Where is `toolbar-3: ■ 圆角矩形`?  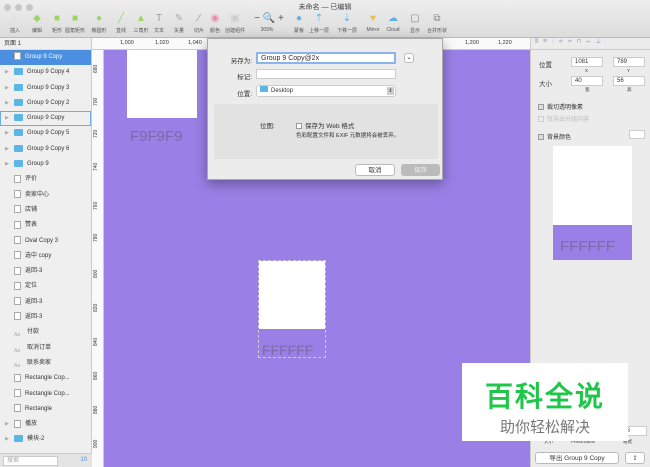 toolbar-3: ■ 圆角矩形 is located at coordinates (75, 23).